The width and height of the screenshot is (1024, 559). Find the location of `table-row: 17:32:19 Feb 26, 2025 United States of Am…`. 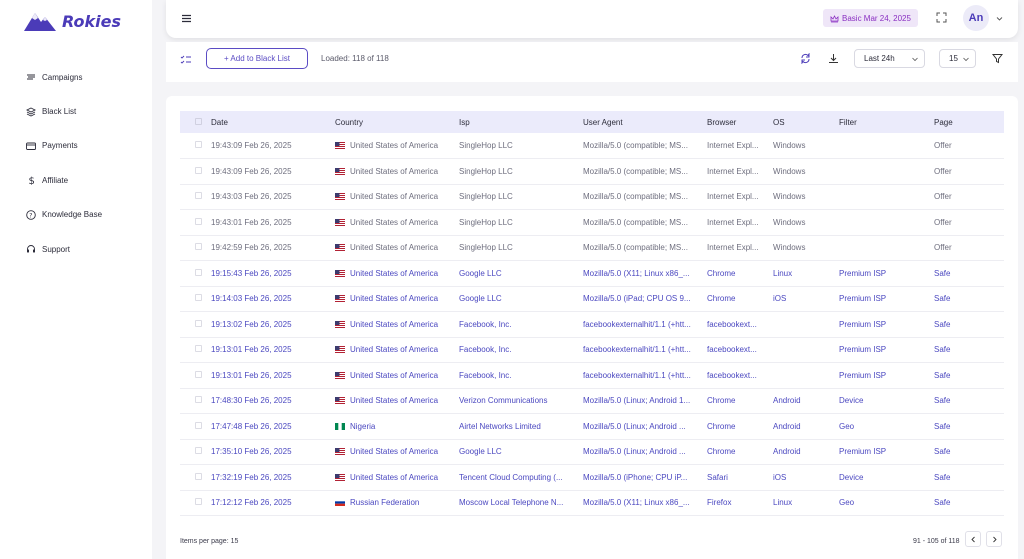

table-row: 17:32:19 Feb 26, 2025 United States of Am… is located at coordinates (592, 478).